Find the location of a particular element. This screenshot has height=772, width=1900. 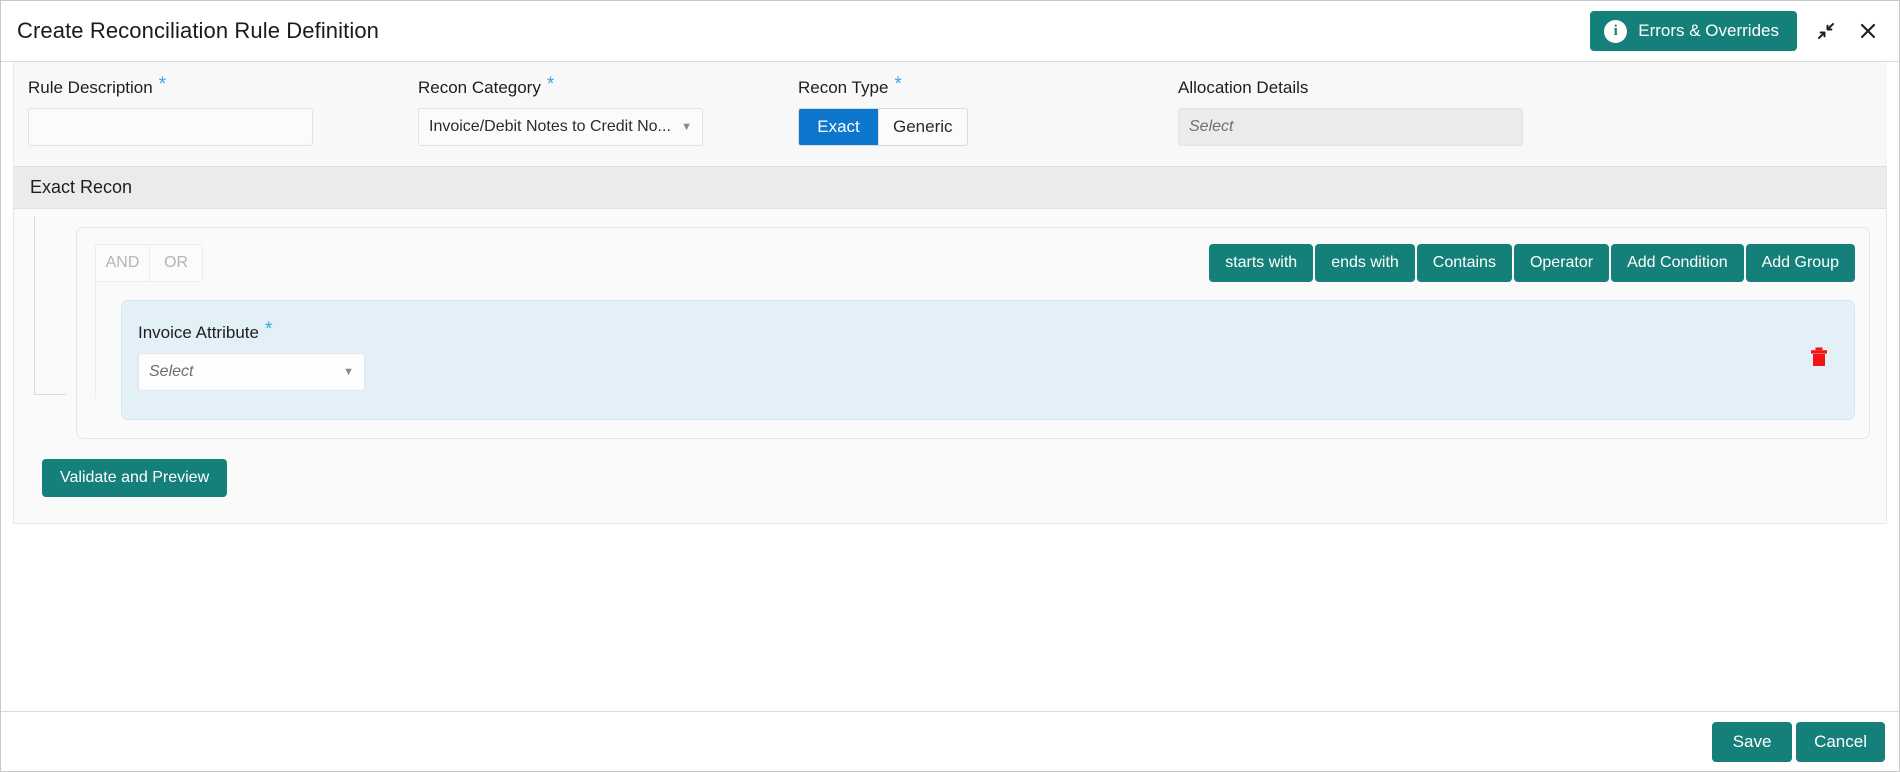

group-connector-line is located at coordinates (50, 306).